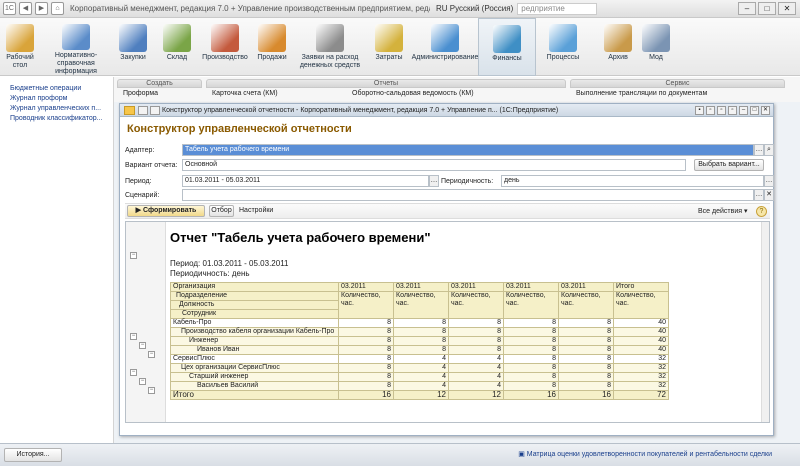  Describe the element at coordinates (76, 47) in the screenshot. I see `section-binders: Нормативно-справочная информация` at that location.